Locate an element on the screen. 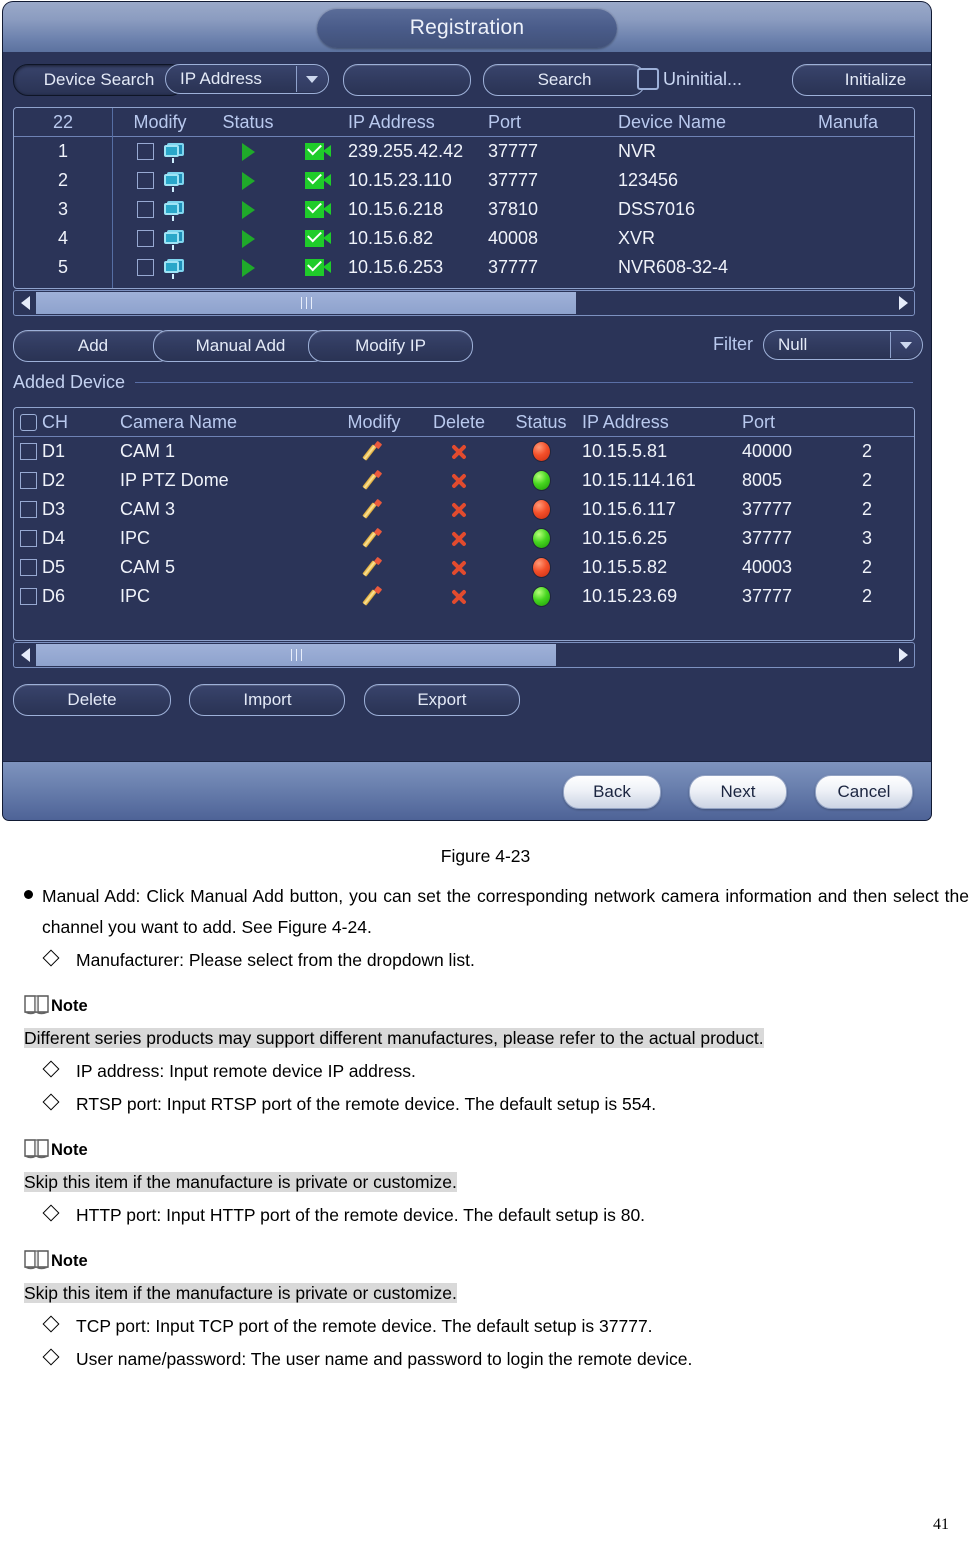 The width and height of the screenshot is (971, 1542). search-type-select: IP Address is located at coordinates (247, 79).